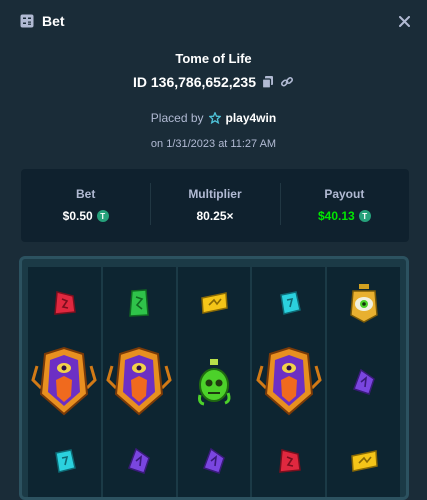  I want to click on close-button, so click(404, 21).